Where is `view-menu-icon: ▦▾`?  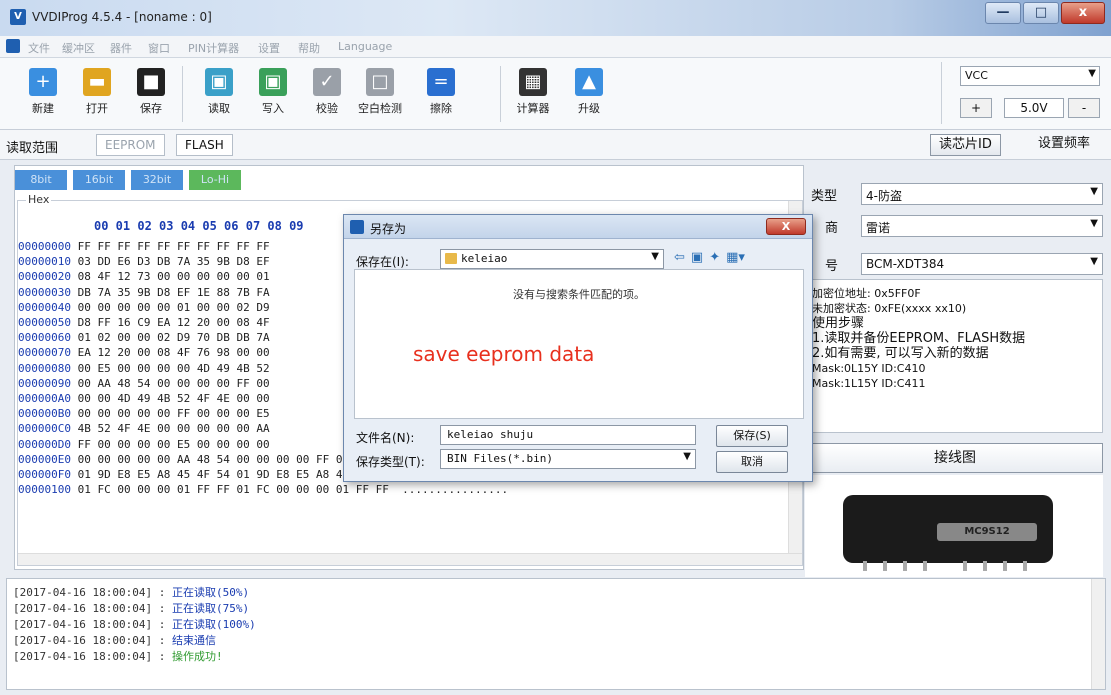
view-menu-icon: ▦▾ is located at coordinates (735, 257).